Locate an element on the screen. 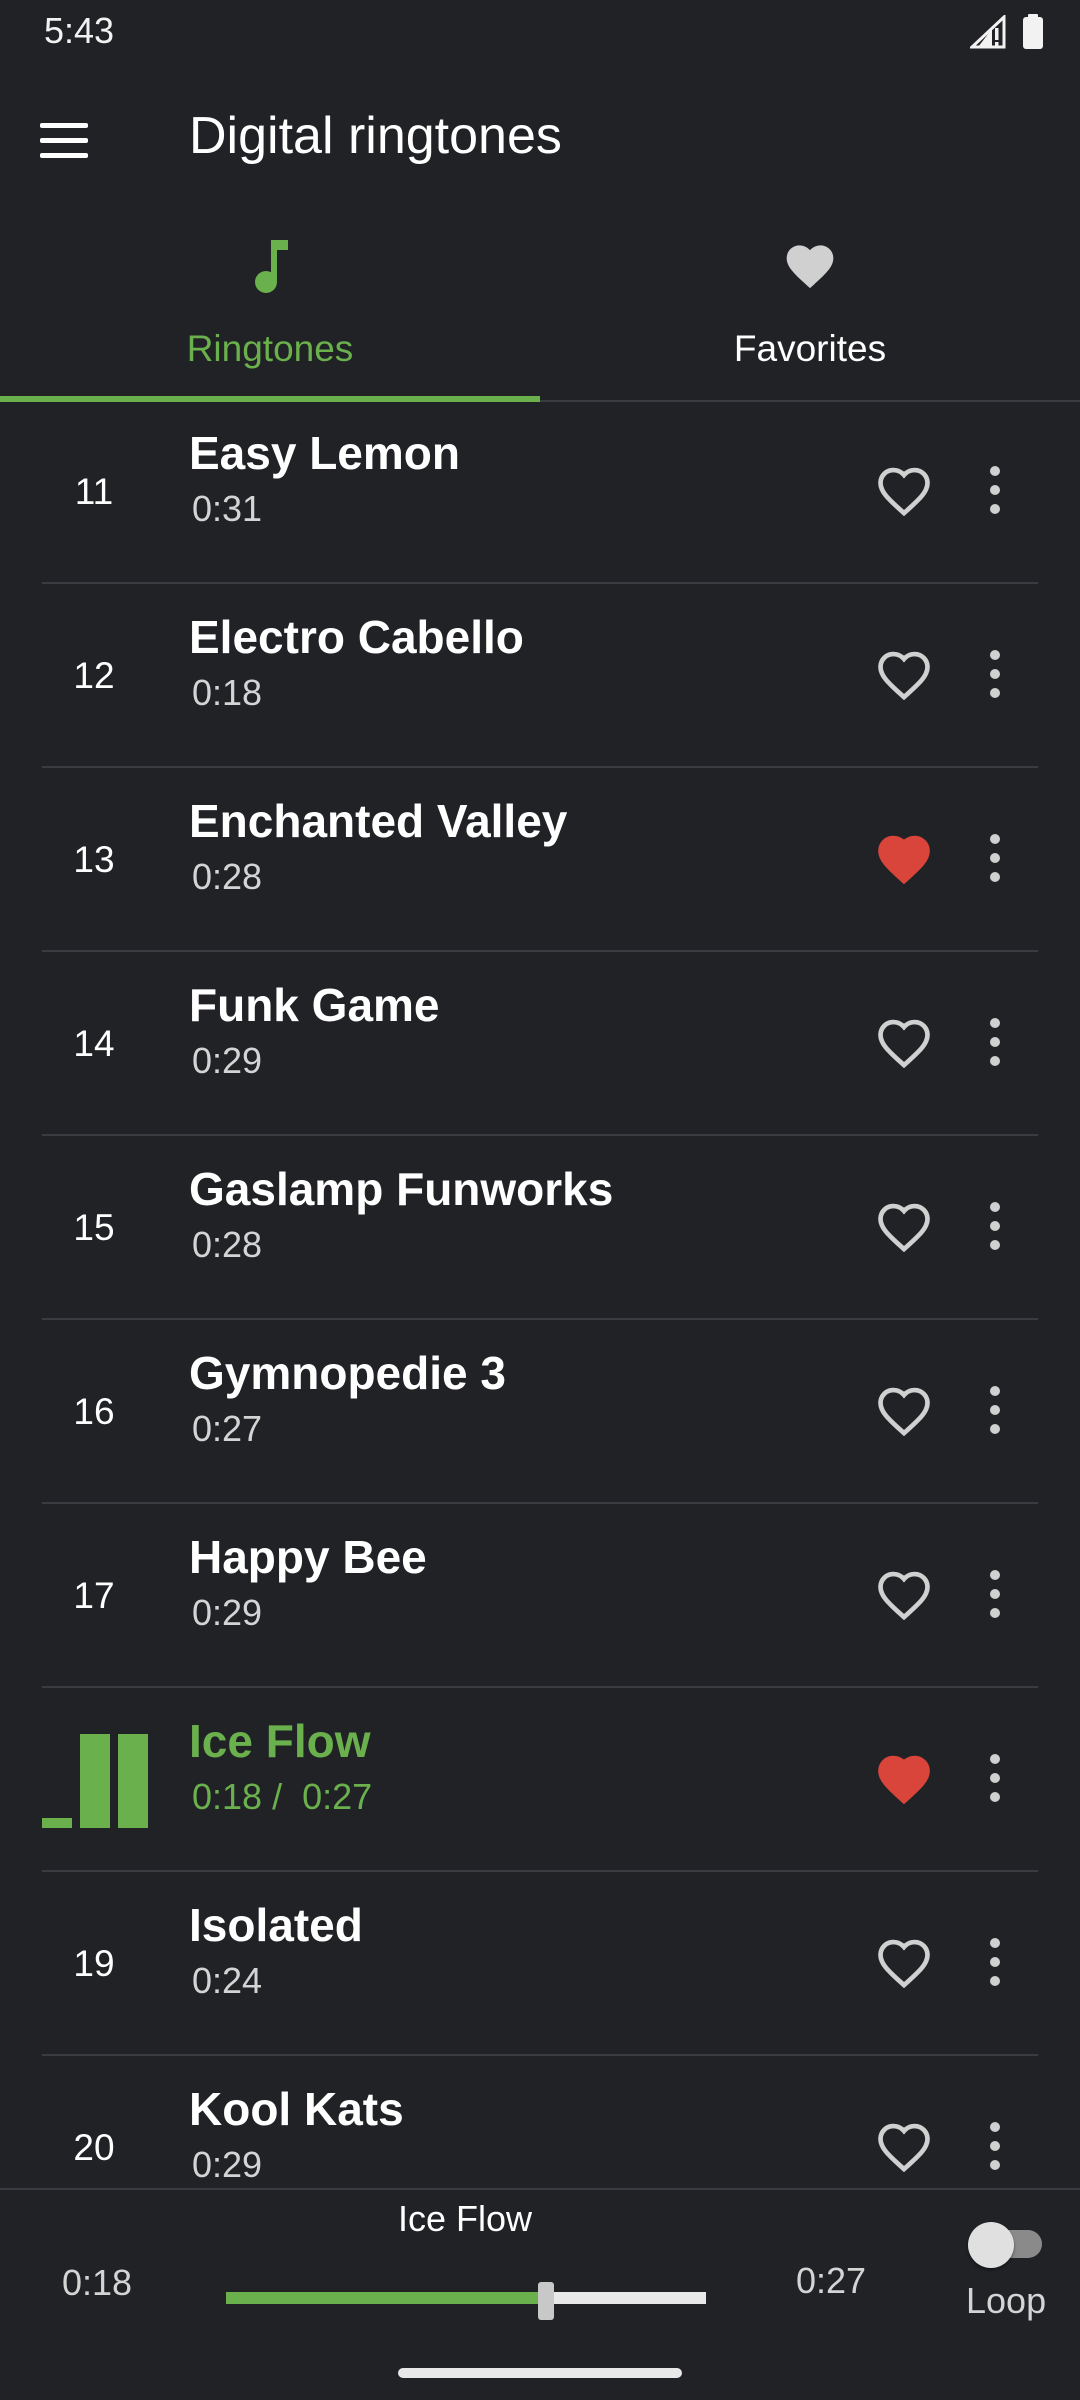 The image size is (1080, 2400). seek-thumb is located at coordinates (546, 2301).